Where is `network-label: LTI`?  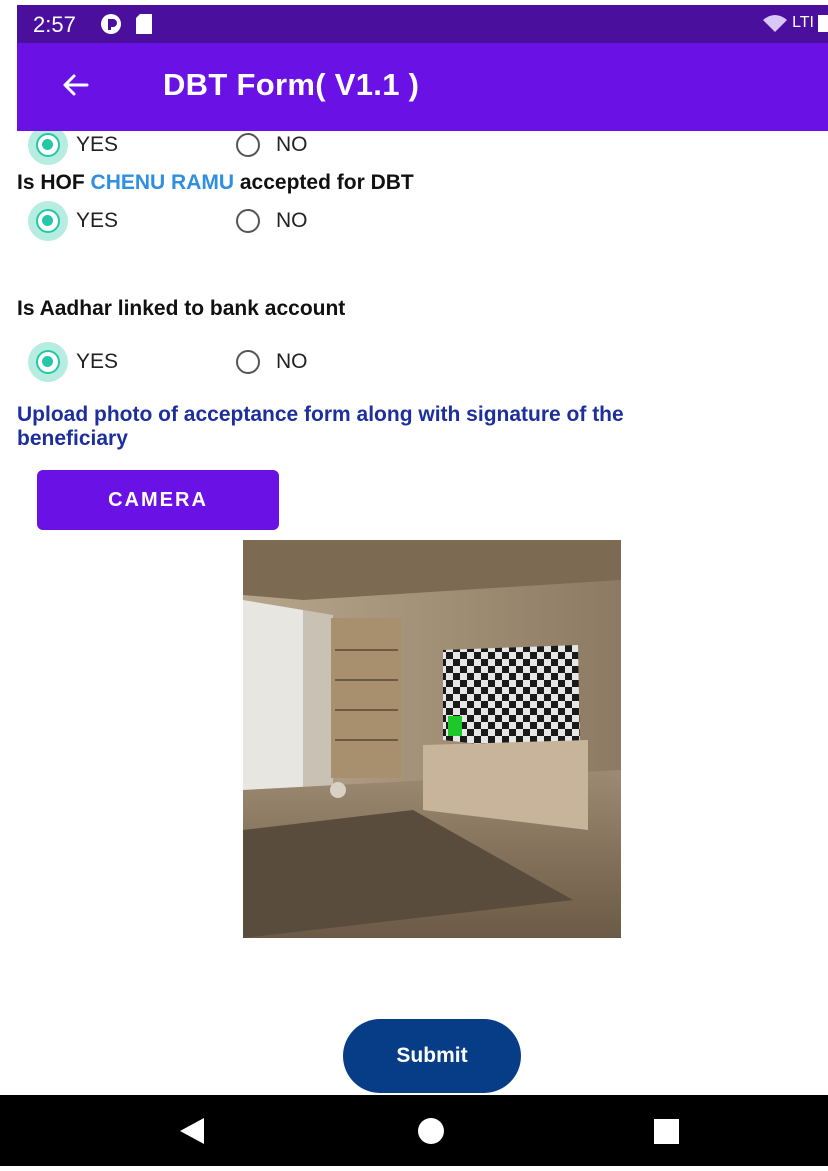 network-label: LTI is located at coordinates (803, 22).